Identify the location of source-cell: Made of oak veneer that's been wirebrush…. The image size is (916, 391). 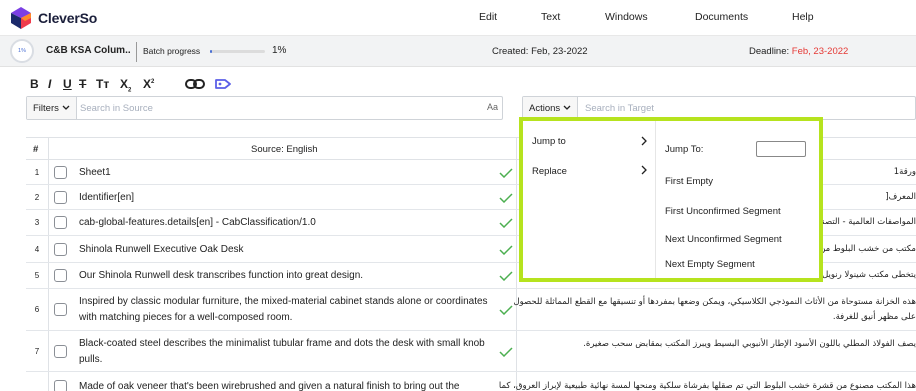
(286, 385).